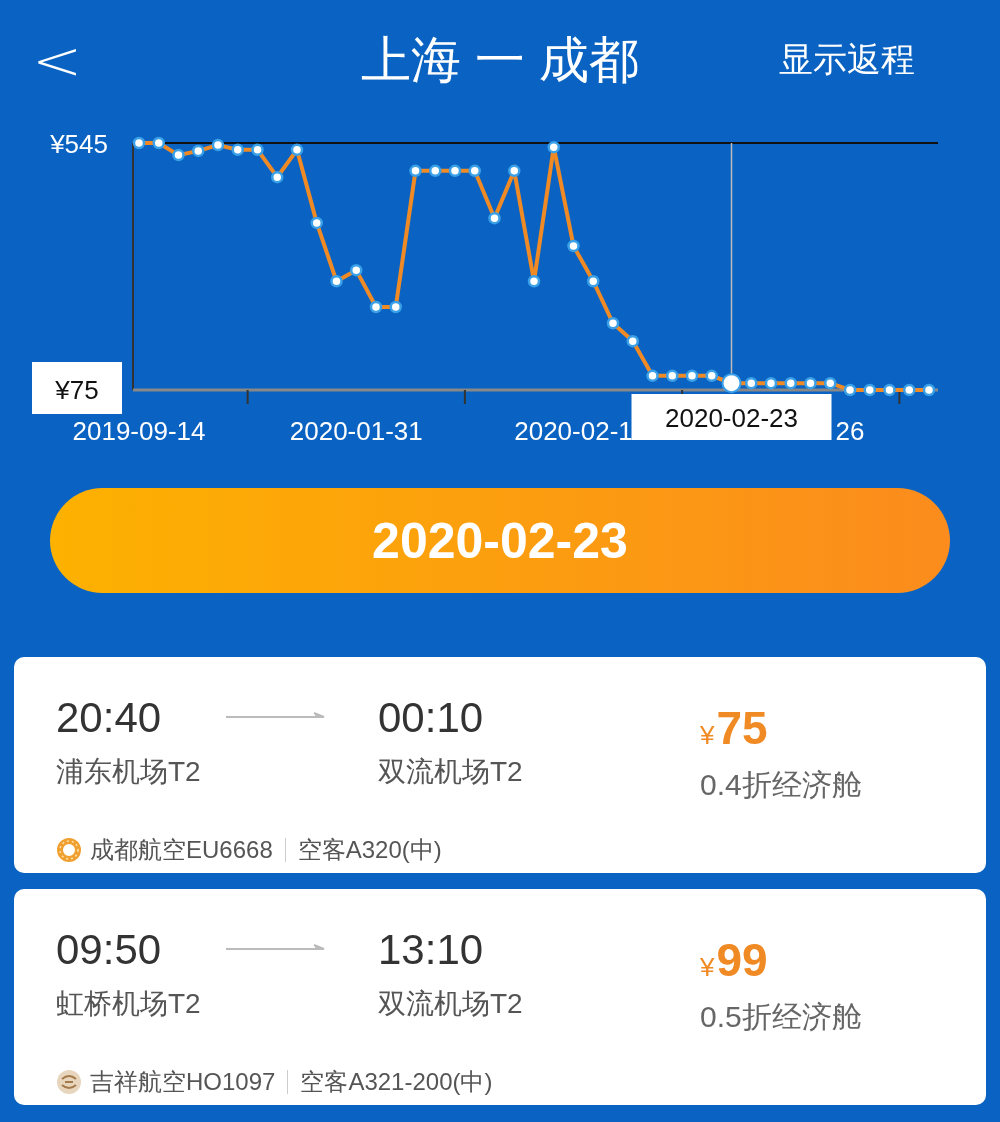 Image resolution: width=1000 pixels, height=1122 pixels. What do you see at coordinates (850, 431) in the screenshot?
I see `x-axis-label: 26` at bounding box center [850, 431].